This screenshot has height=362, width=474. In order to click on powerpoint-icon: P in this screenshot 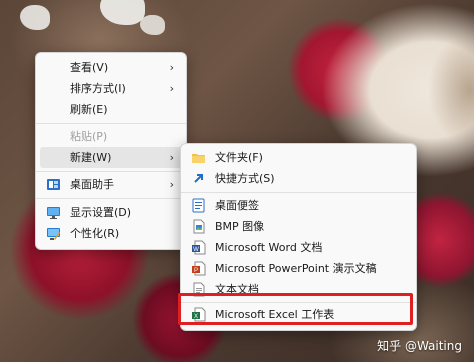, I will do `click(198, 268)`.